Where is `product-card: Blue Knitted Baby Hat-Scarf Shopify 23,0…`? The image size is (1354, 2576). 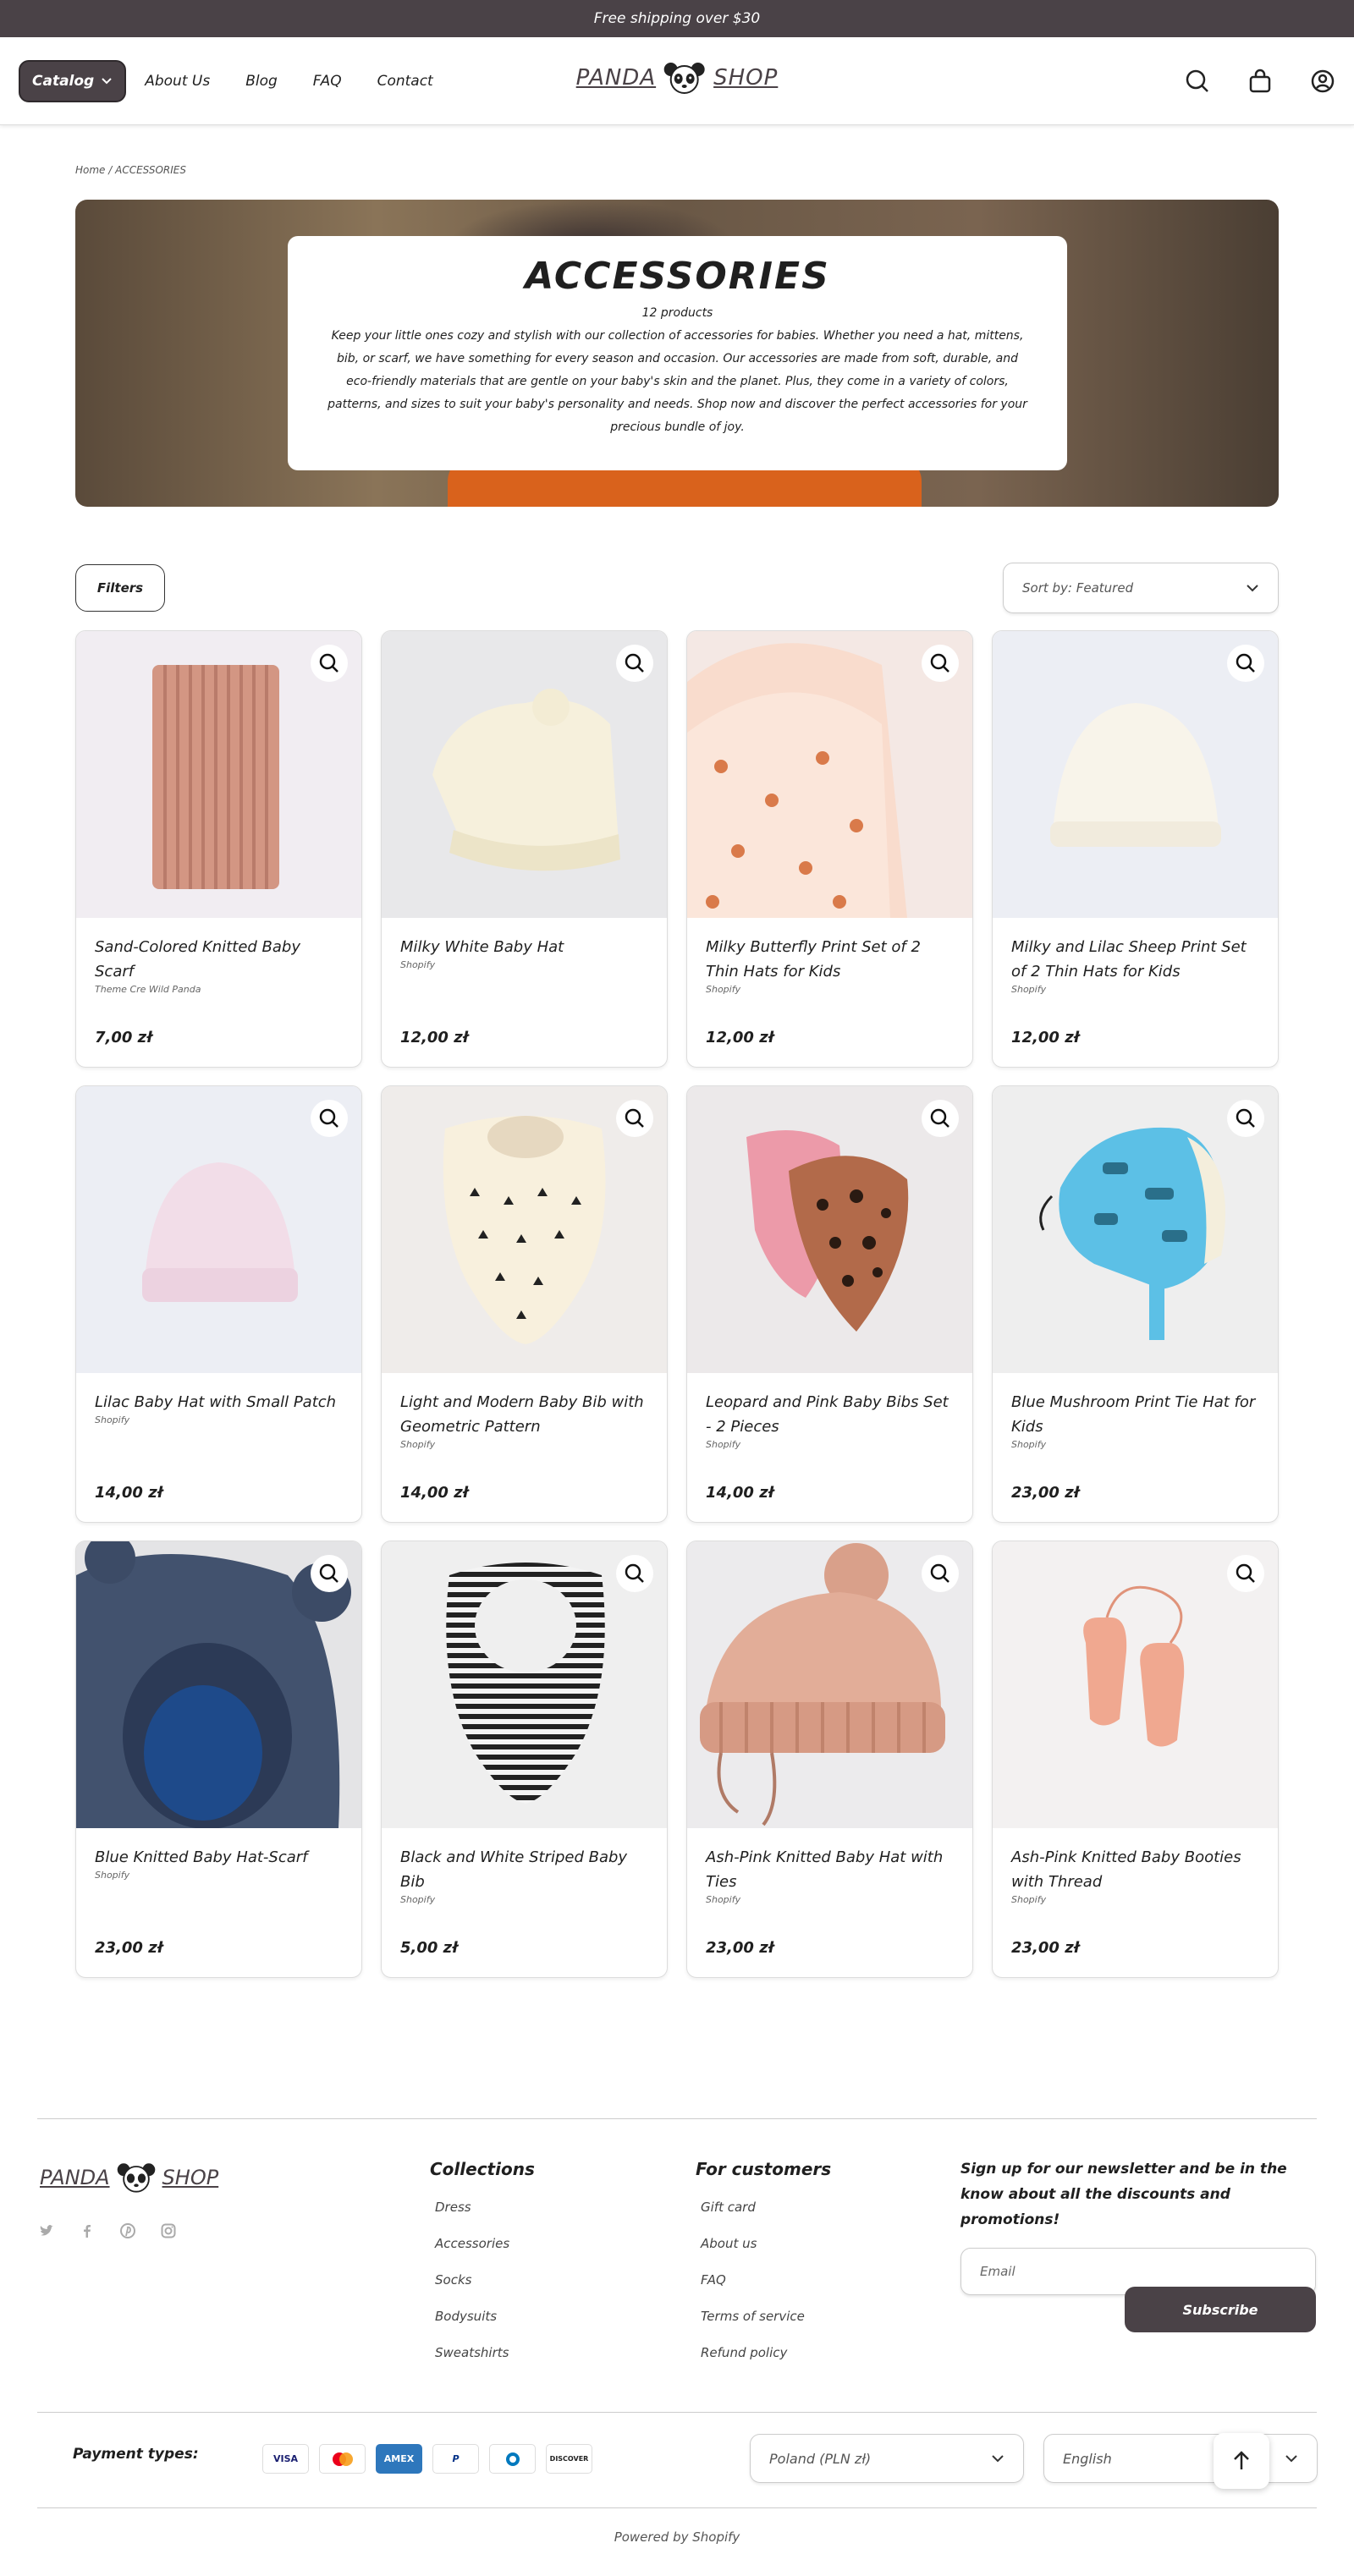 product-card: Blue Knitted Baby Hat-Scarf Shopify 23,0… is located at coordinates (218, 1759).